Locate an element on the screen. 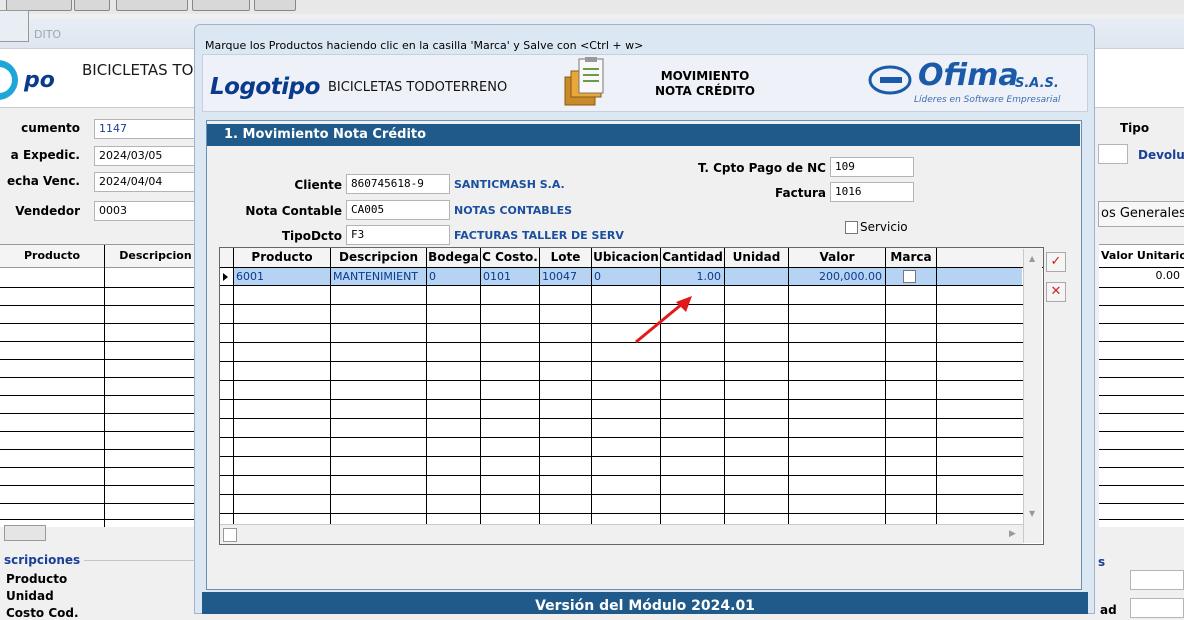  scroll-down-icon: ▼ is located at coordinates (1032, 513).